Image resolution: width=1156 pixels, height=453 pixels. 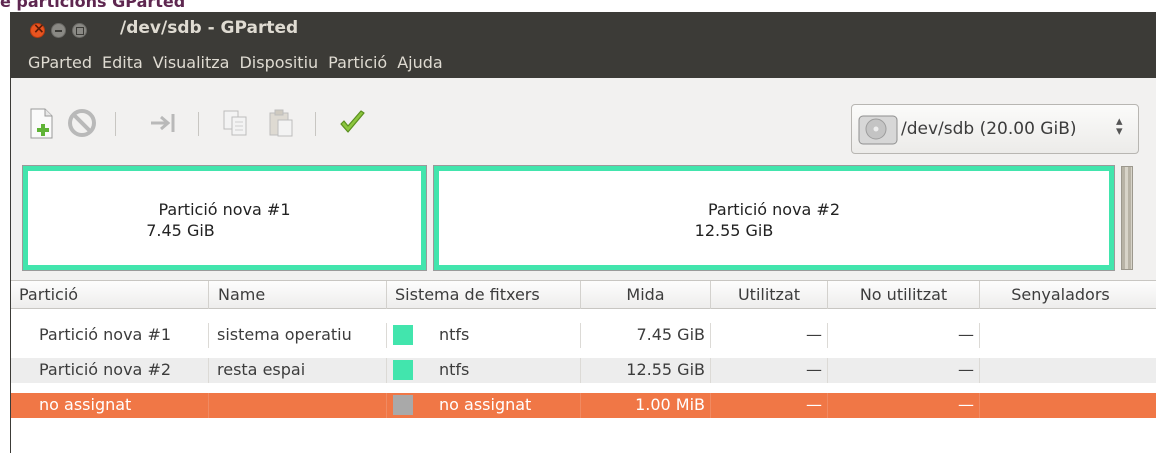 I want to click on table-row-selected: no assignat no assignat 1.00 MiB — —, so click(x=583, y=405).